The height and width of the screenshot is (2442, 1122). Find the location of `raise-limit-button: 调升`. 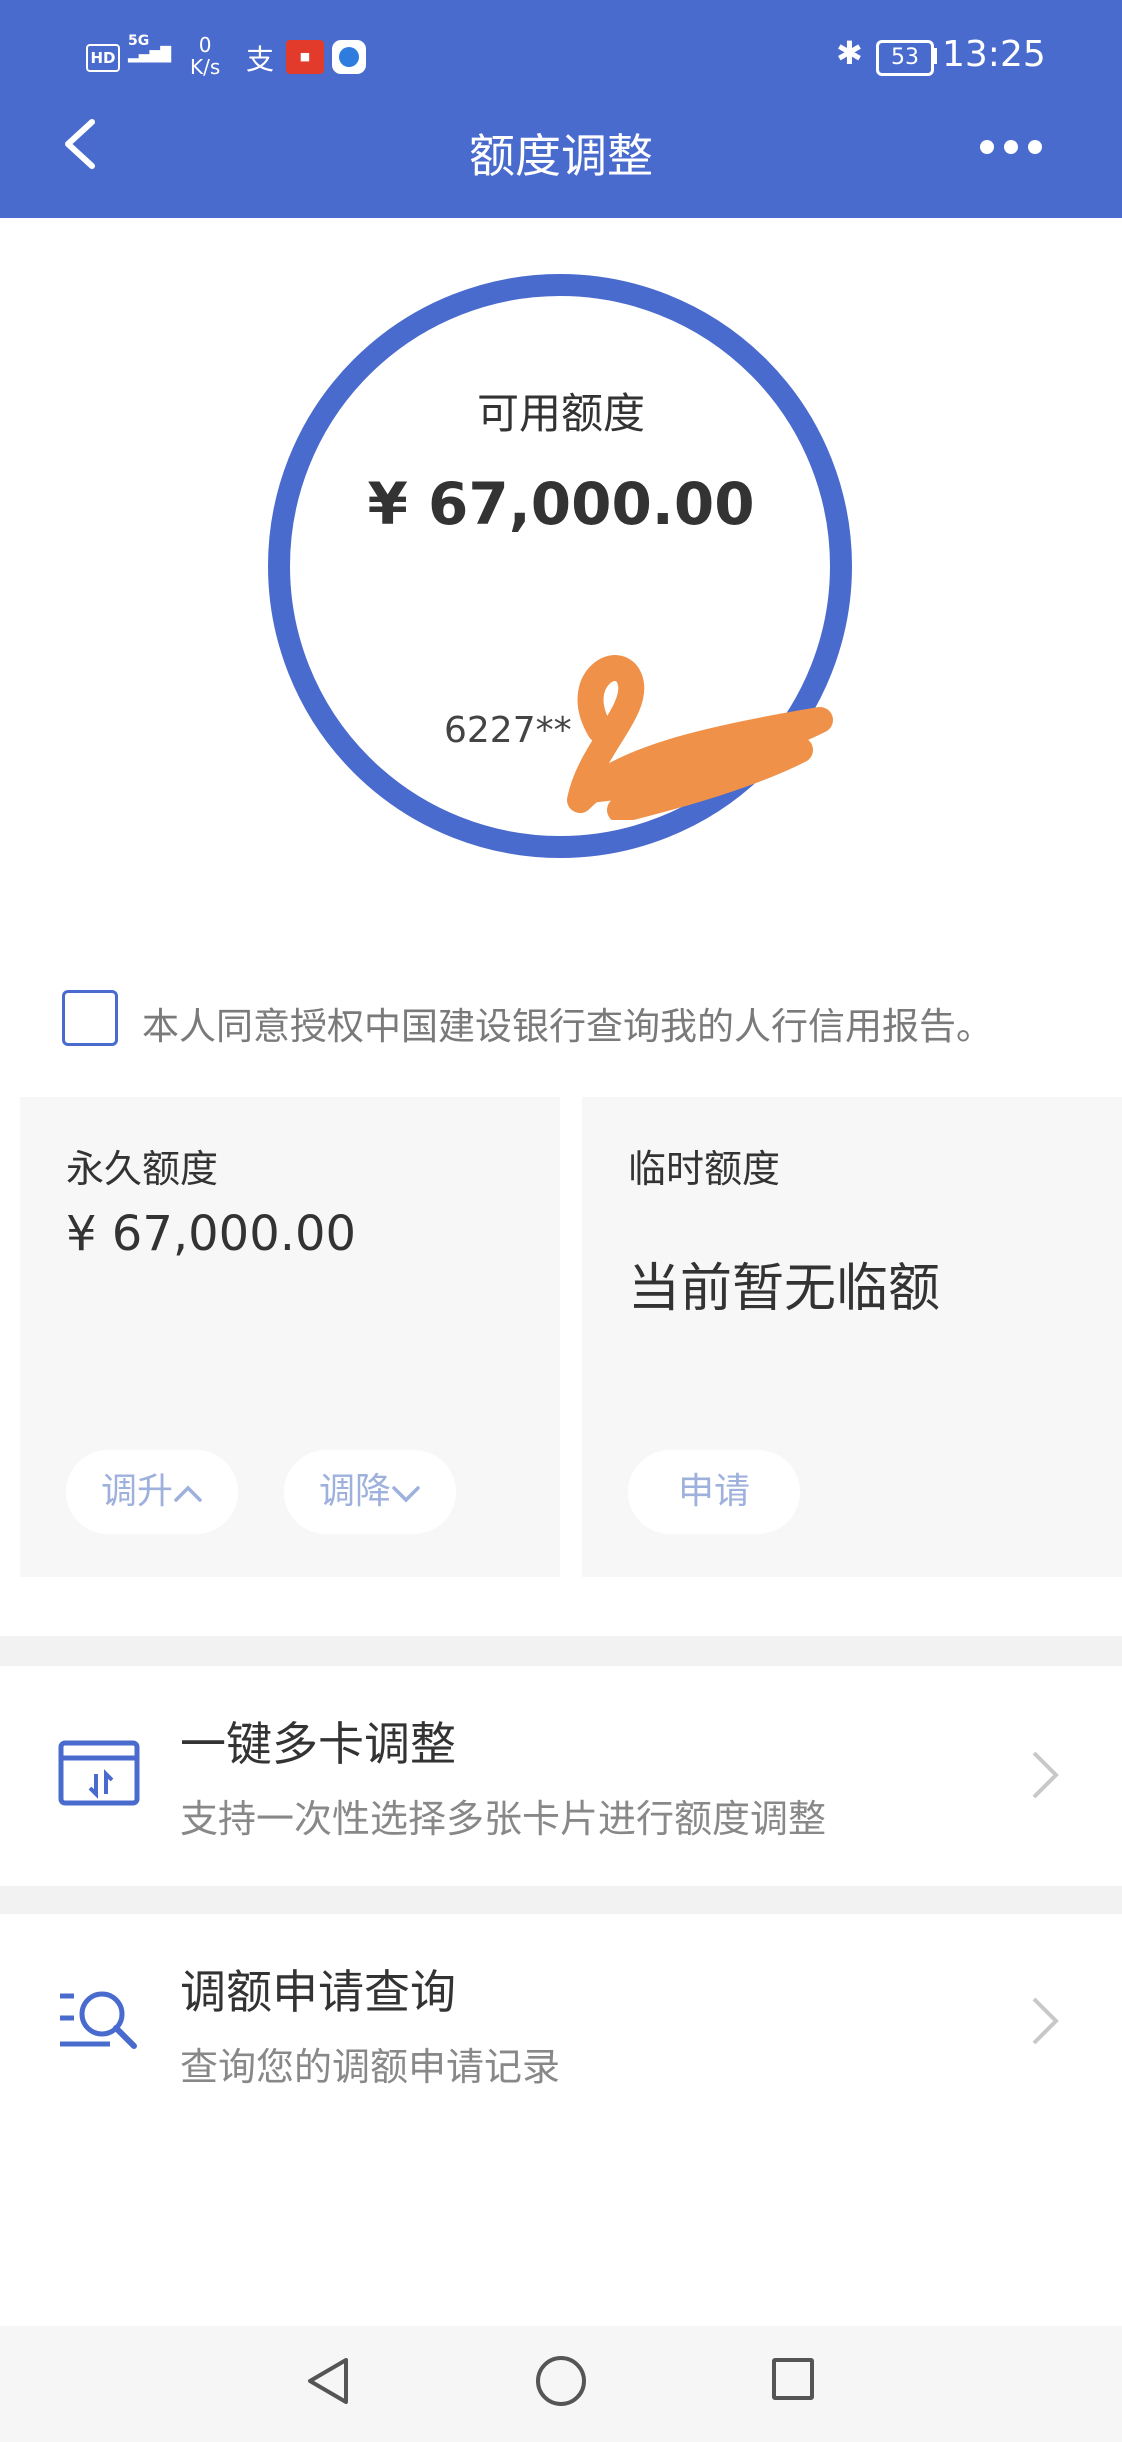

raise-limit-button: 调升 is located at coordinates (152, 1492).